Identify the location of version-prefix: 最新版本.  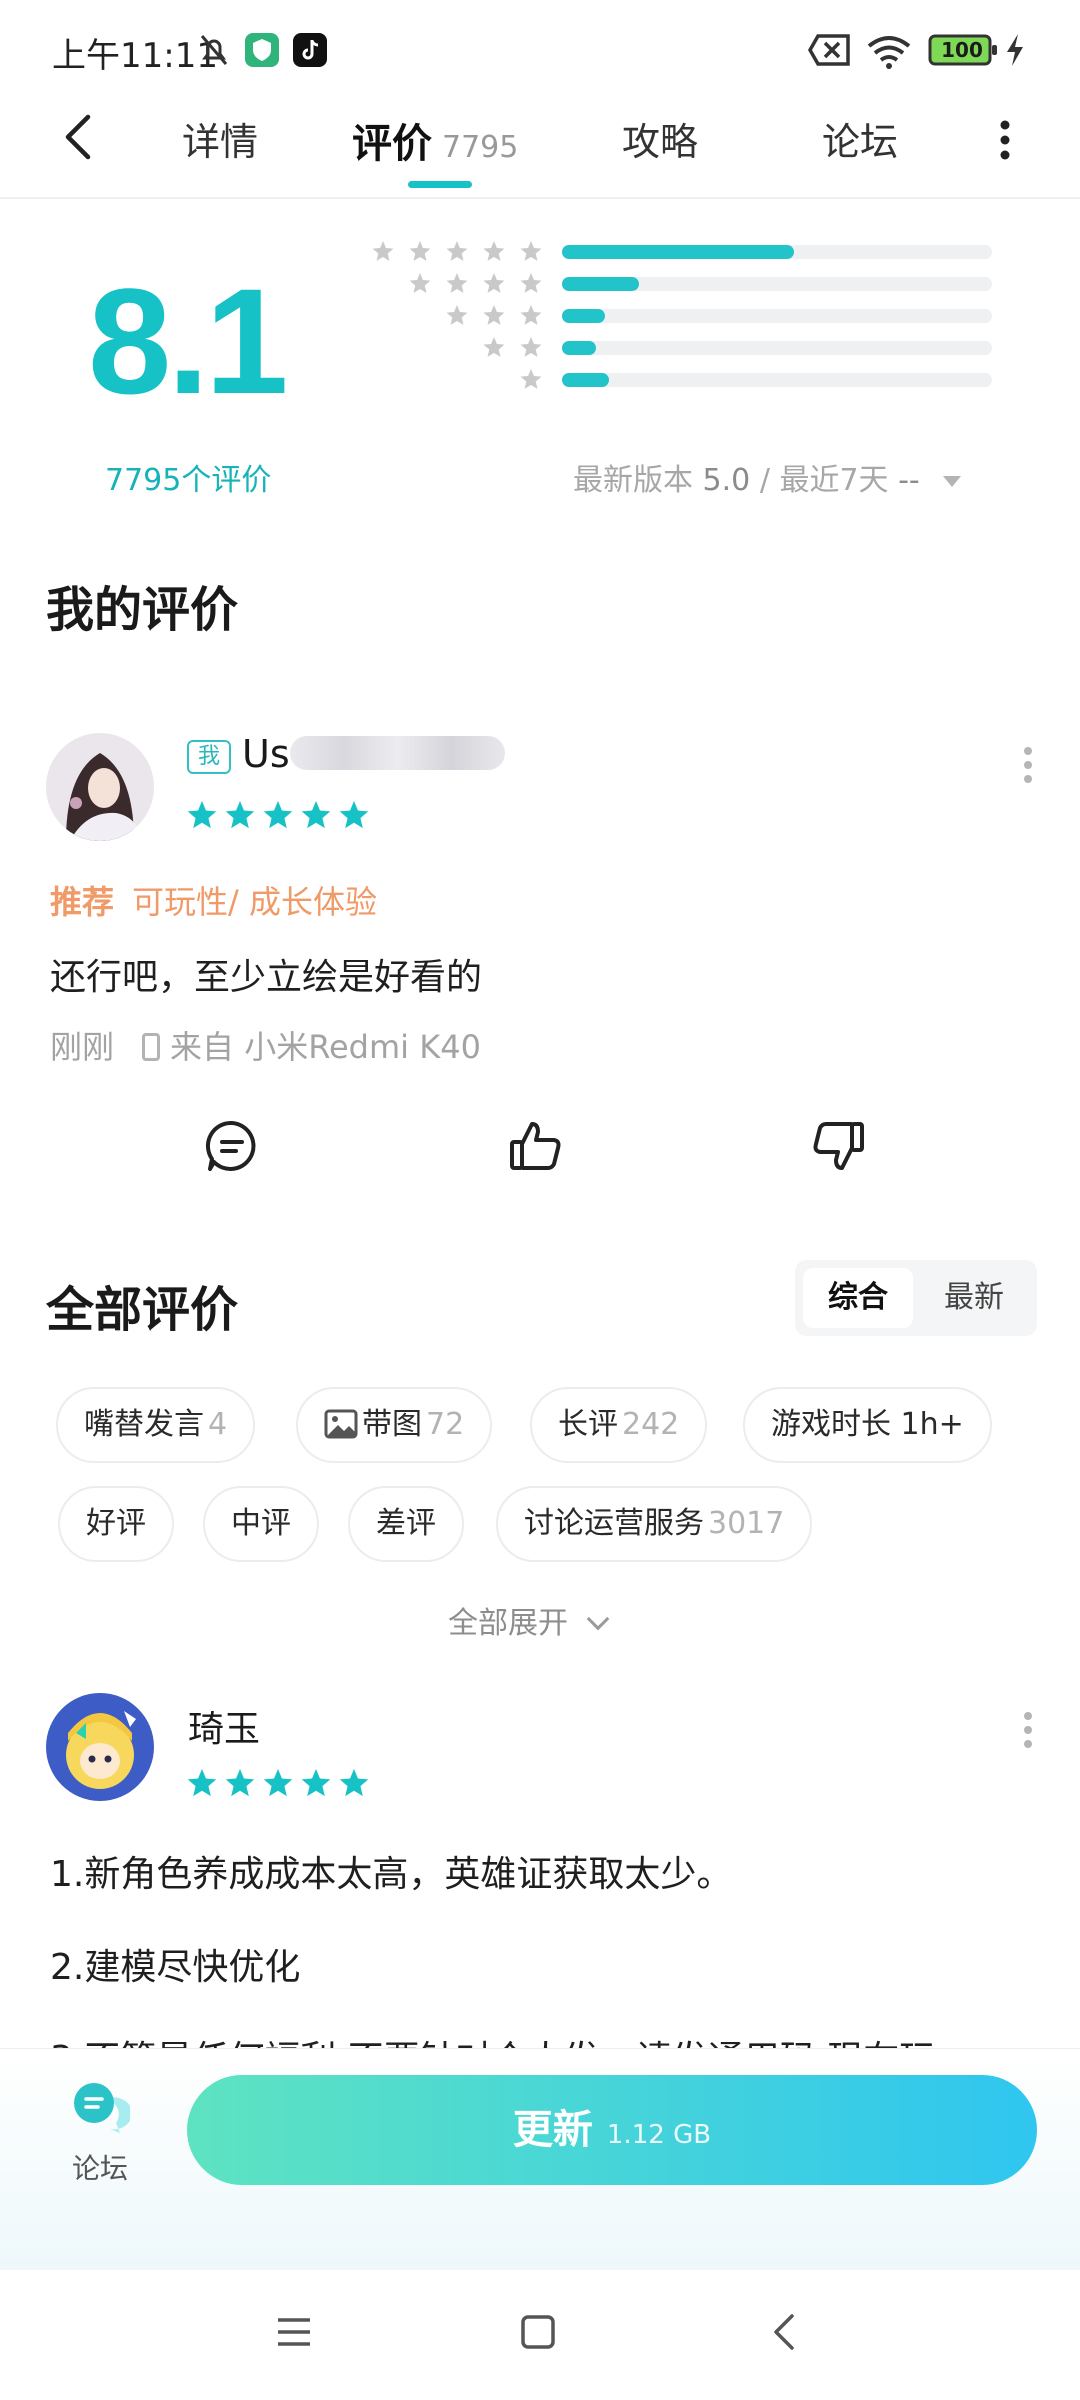
(633, 480).